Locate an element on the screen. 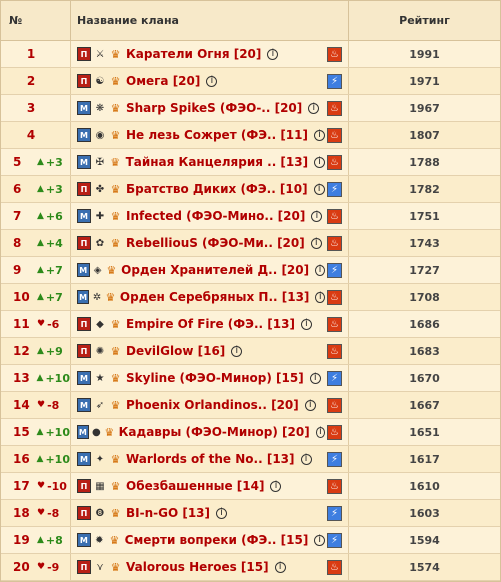  rank-change: ▲ +8 is located at coordinates (50, 540).